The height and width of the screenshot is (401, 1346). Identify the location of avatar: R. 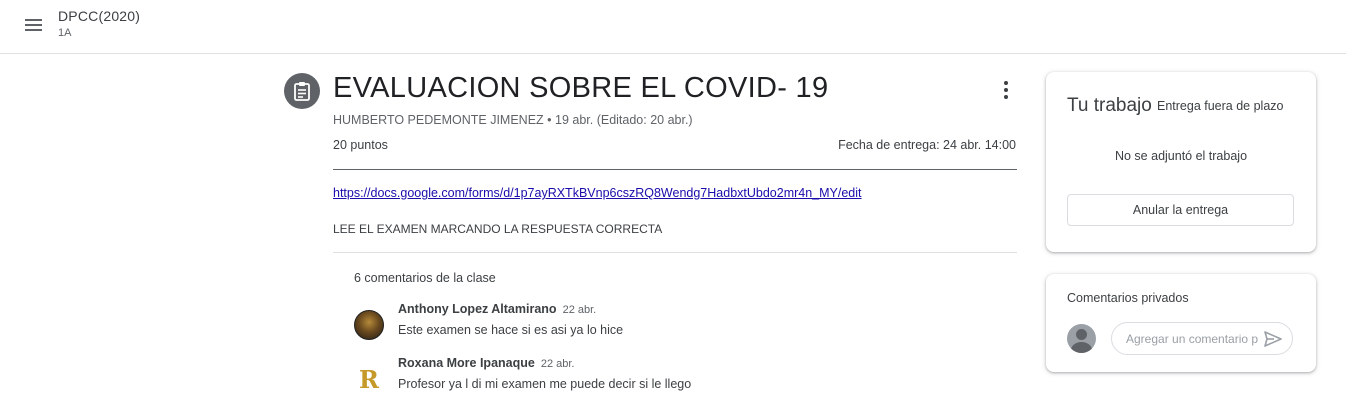
(369, 379).